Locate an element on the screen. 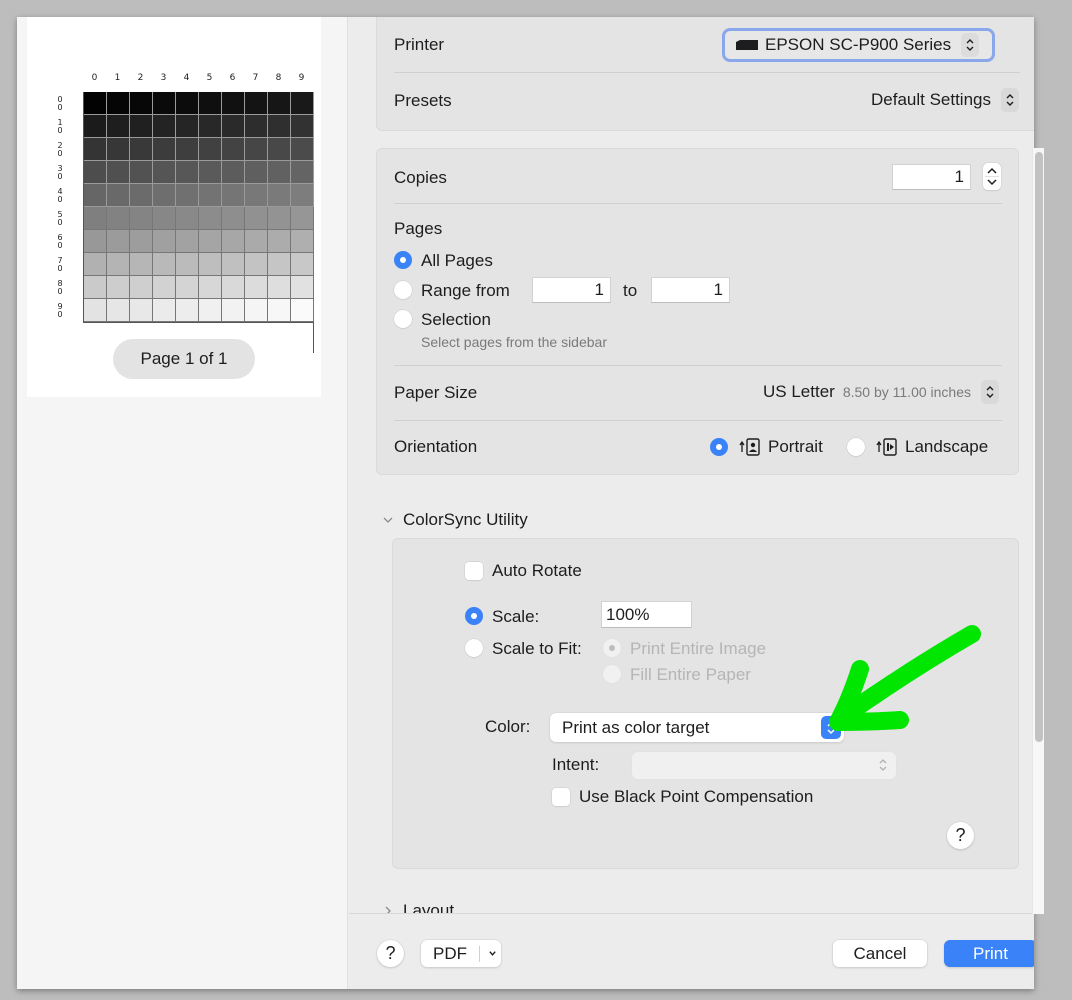 The width and height of the screenshot is (1072, 1000). layout-section-header: Layout is located at coordinates (418, 907).